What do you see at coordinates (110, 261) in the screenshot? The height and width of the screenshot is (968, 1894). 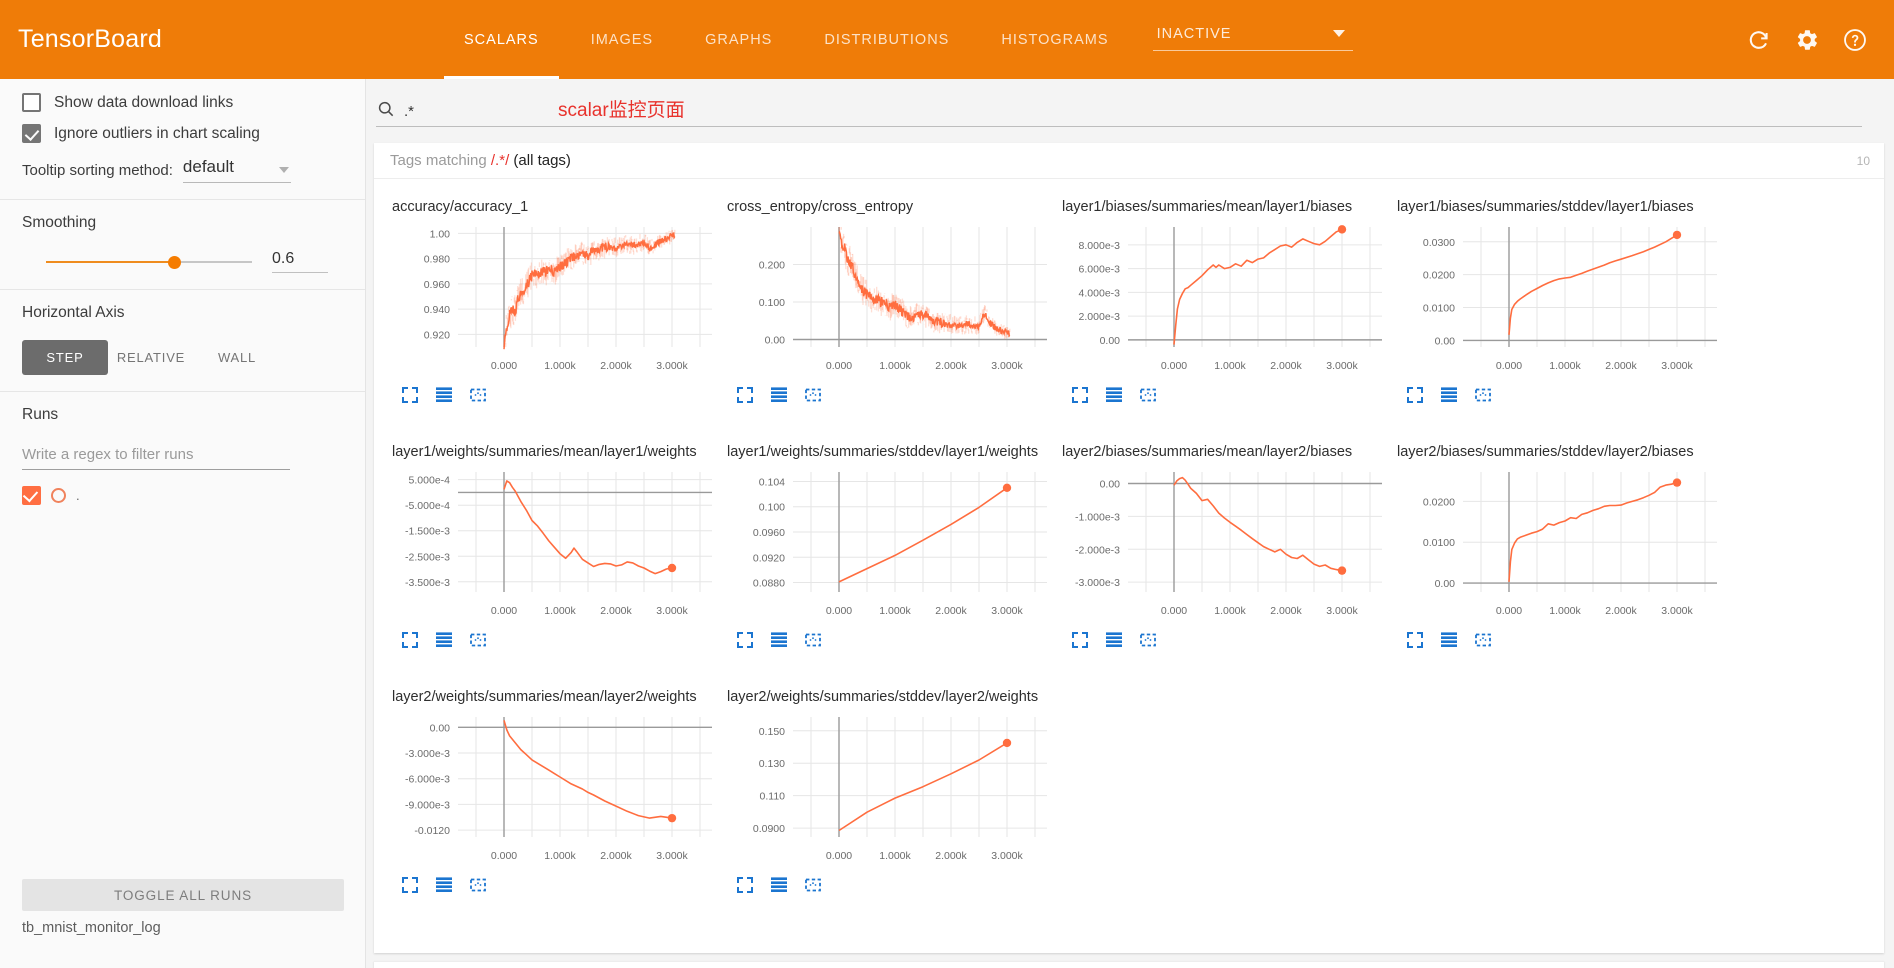 I see `slider-fill` at bounding box center [110, 261].